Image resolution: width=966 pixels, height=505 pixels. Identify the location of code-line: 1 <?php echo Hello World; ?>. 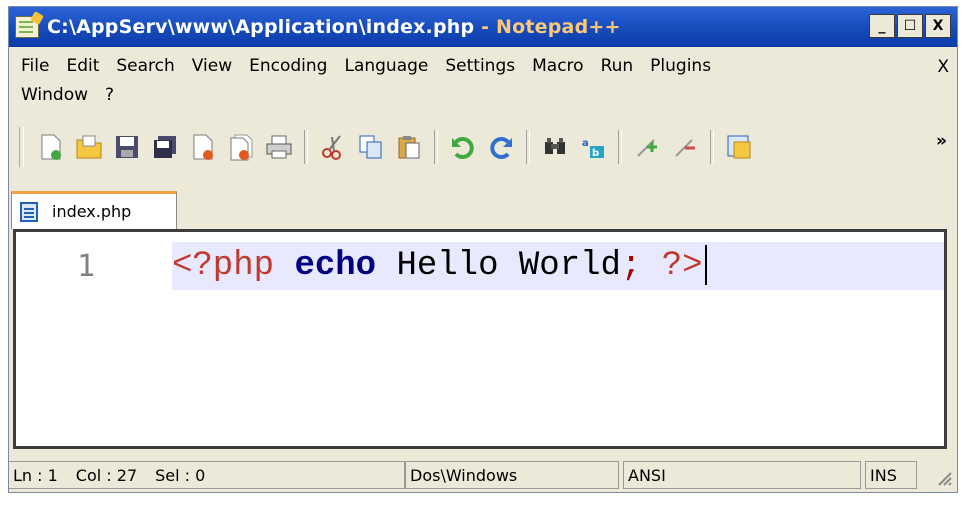
(480, 266).